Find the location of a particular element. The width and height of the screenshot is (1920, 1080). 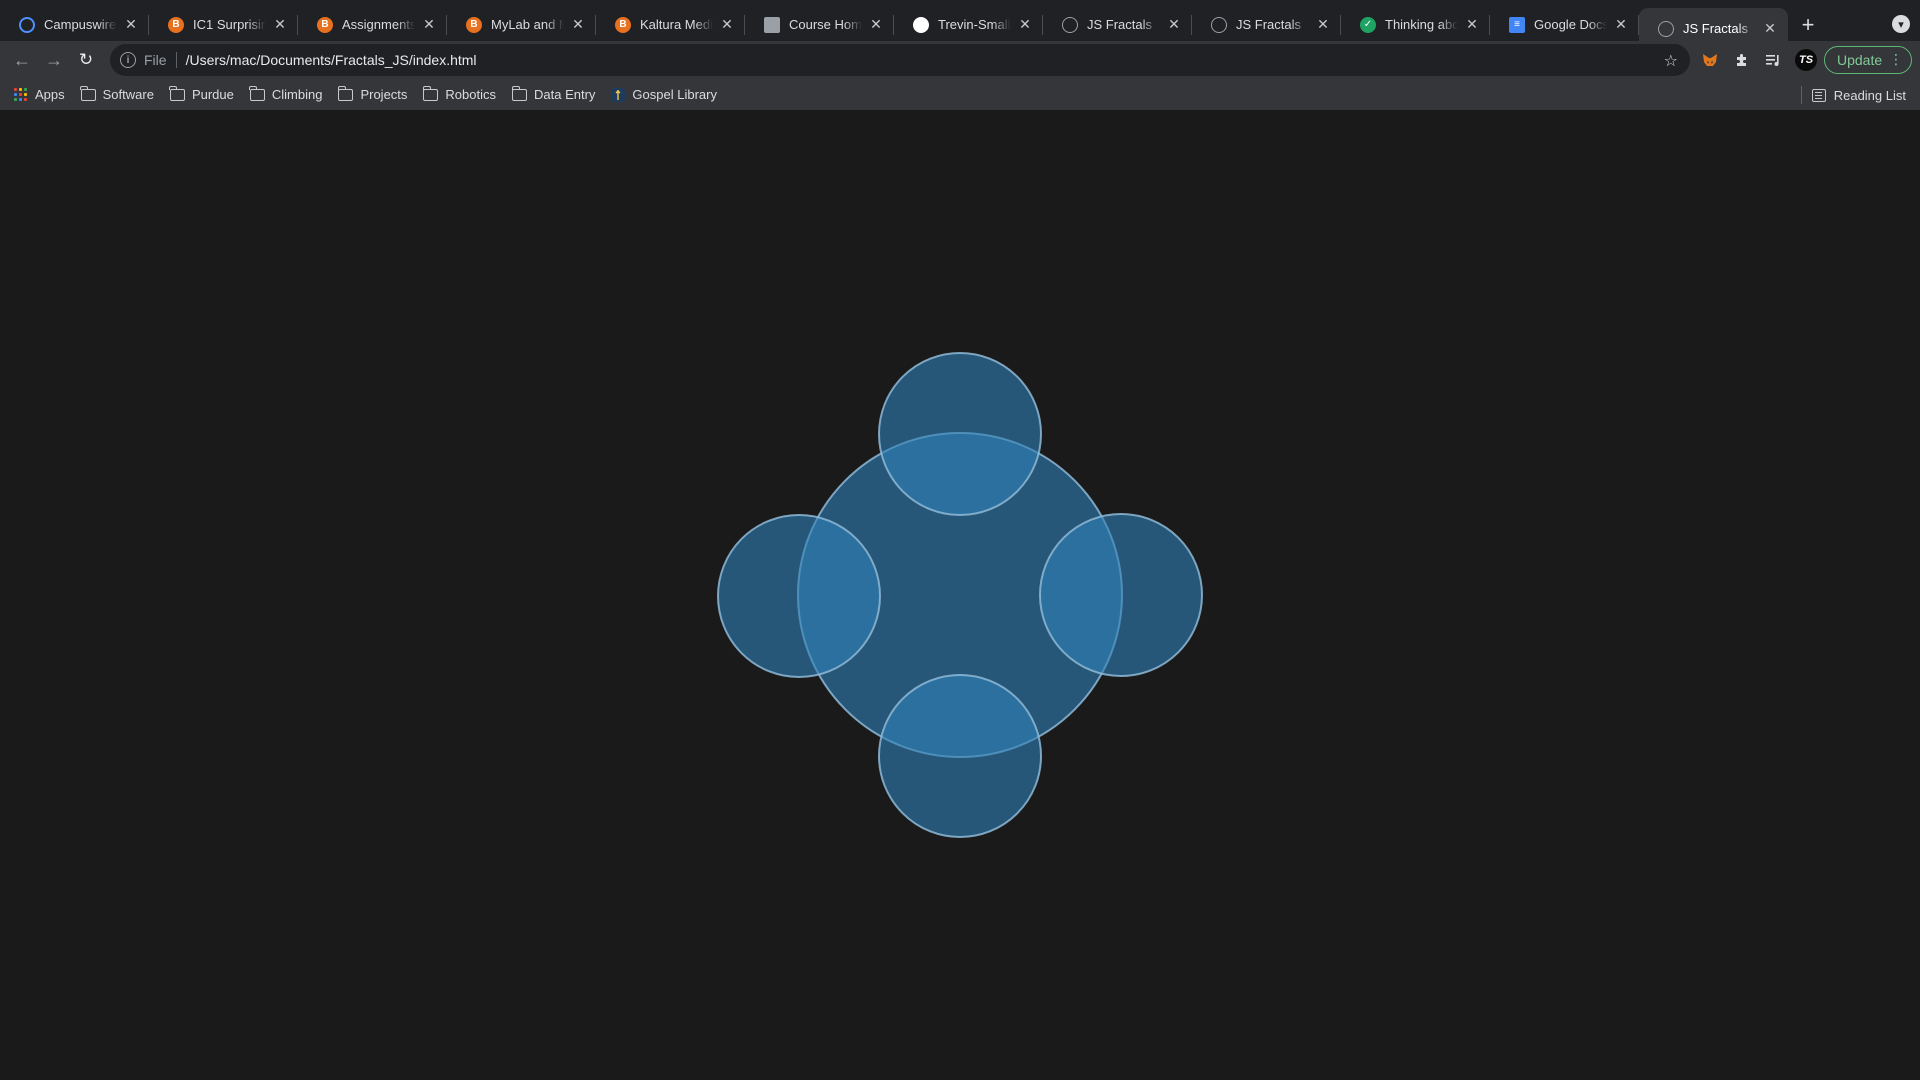

bookmark-label: Robotics is located at coordinates (470, 94).